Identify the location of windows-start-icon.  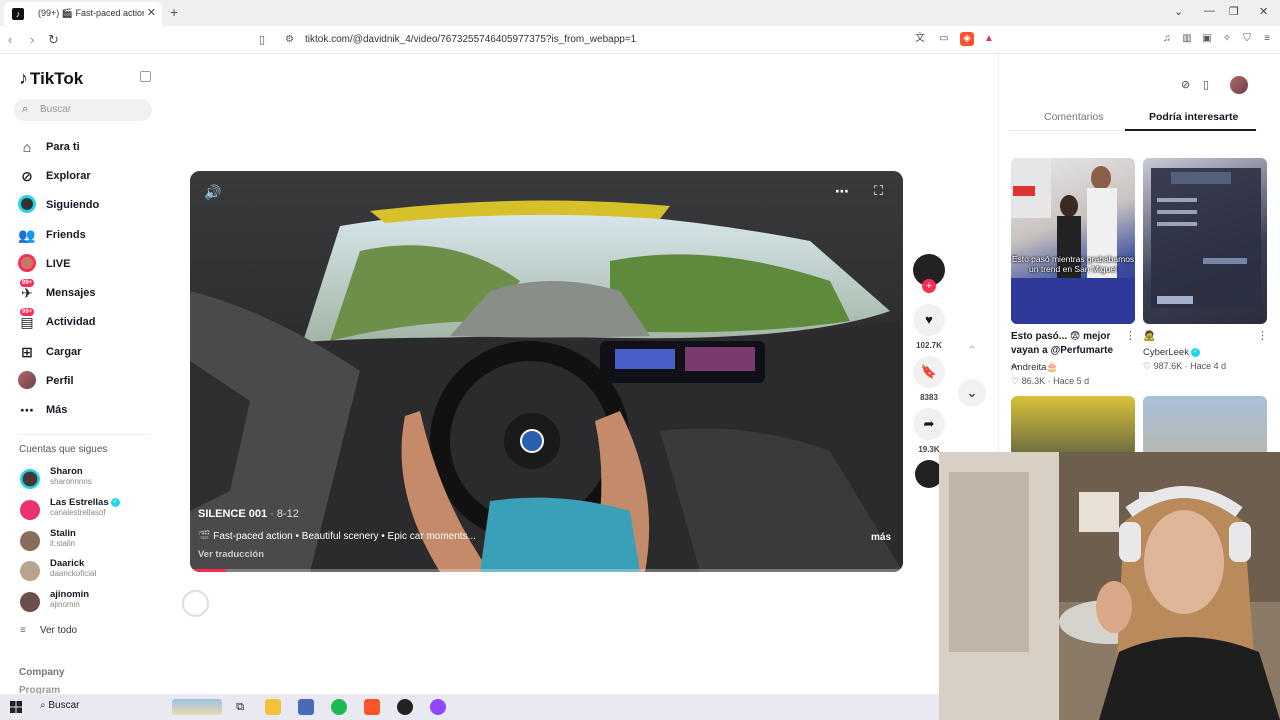
(16, 707).